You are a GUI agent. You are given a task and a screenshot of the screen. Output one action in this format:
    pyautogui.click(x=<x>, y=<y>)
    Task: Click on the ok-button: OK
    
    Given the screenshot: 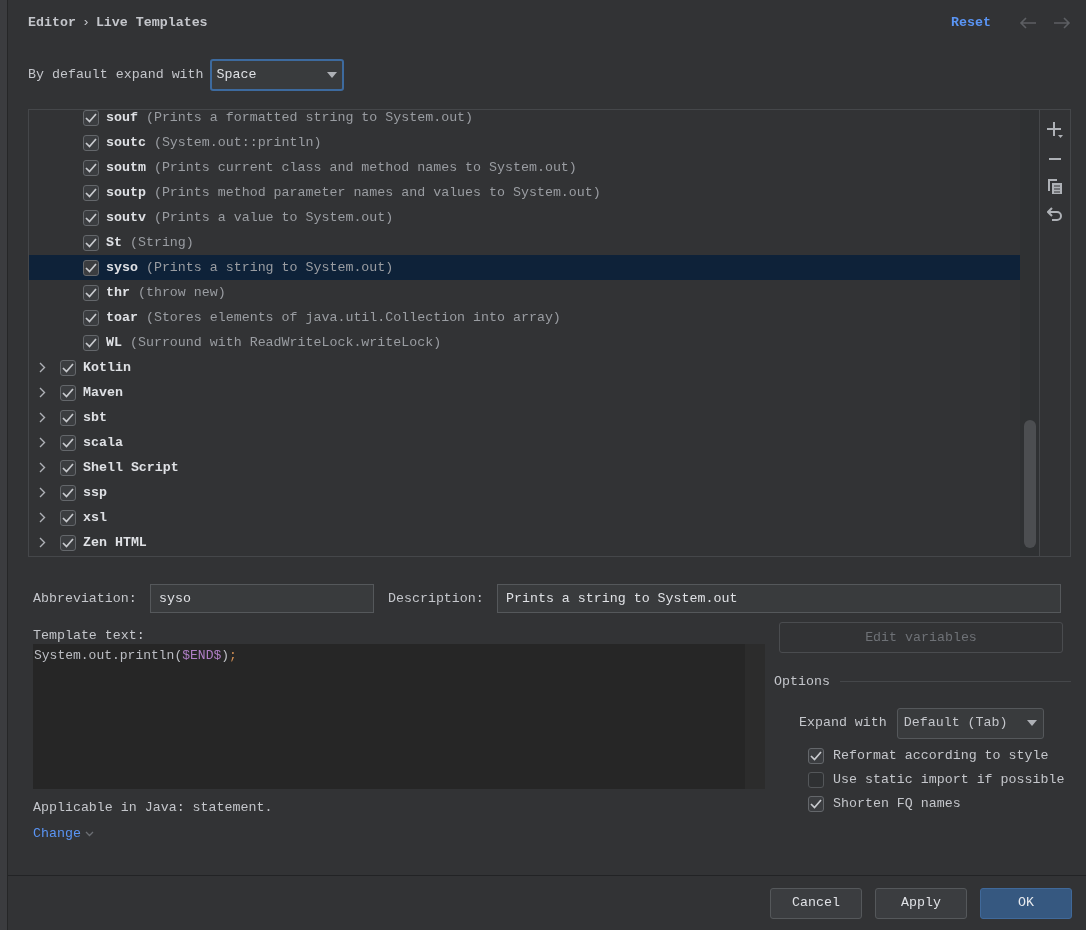 What is the action you would take?
    pyautogui.click(x=1026, y=903)
    